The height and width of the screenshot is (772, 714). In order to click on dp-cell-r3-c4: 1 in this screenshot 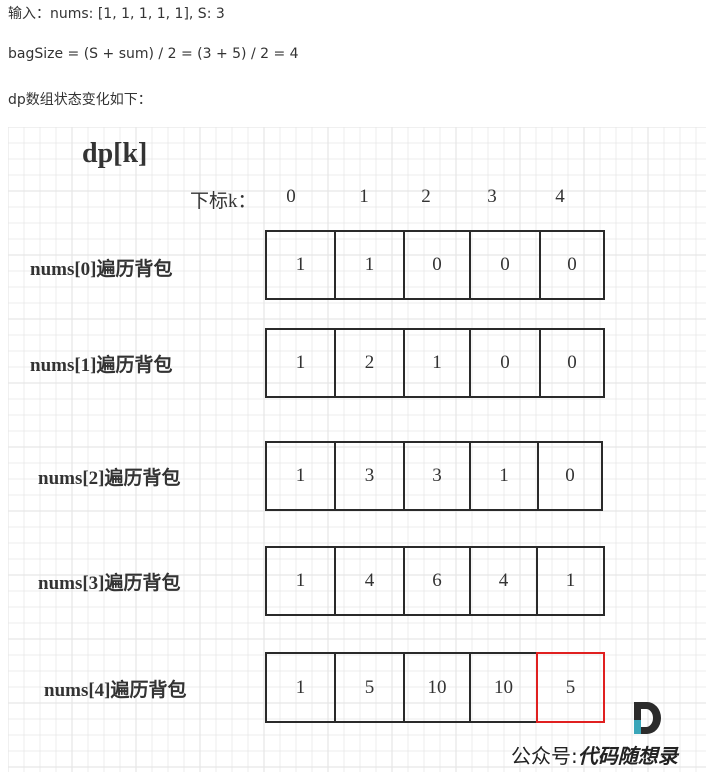, I will do `click(570, 581)`.